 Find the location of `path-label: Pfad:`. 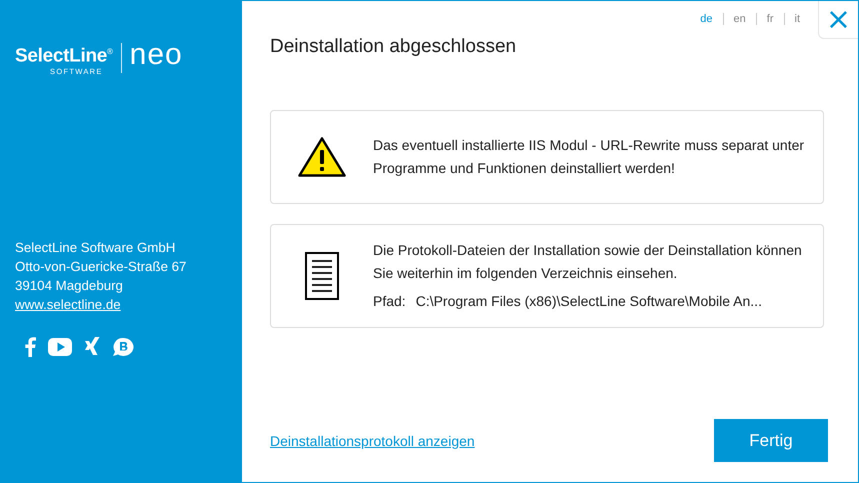

path-label: Pfad: is located at coordinates (389, 301).